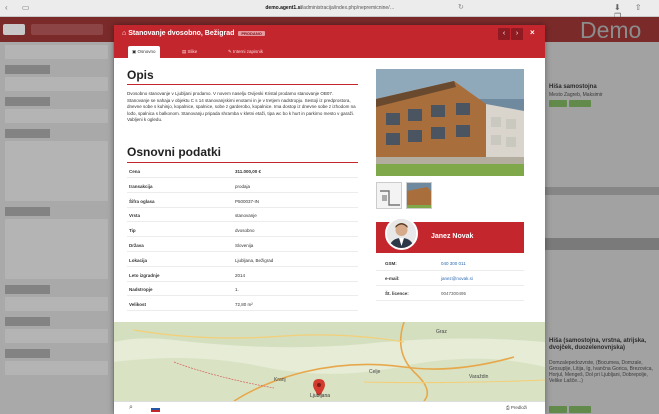 The height and width of the screenshot is (414, 659). I want to click on detail-row: Nadstropje 1., so click(242, 291).